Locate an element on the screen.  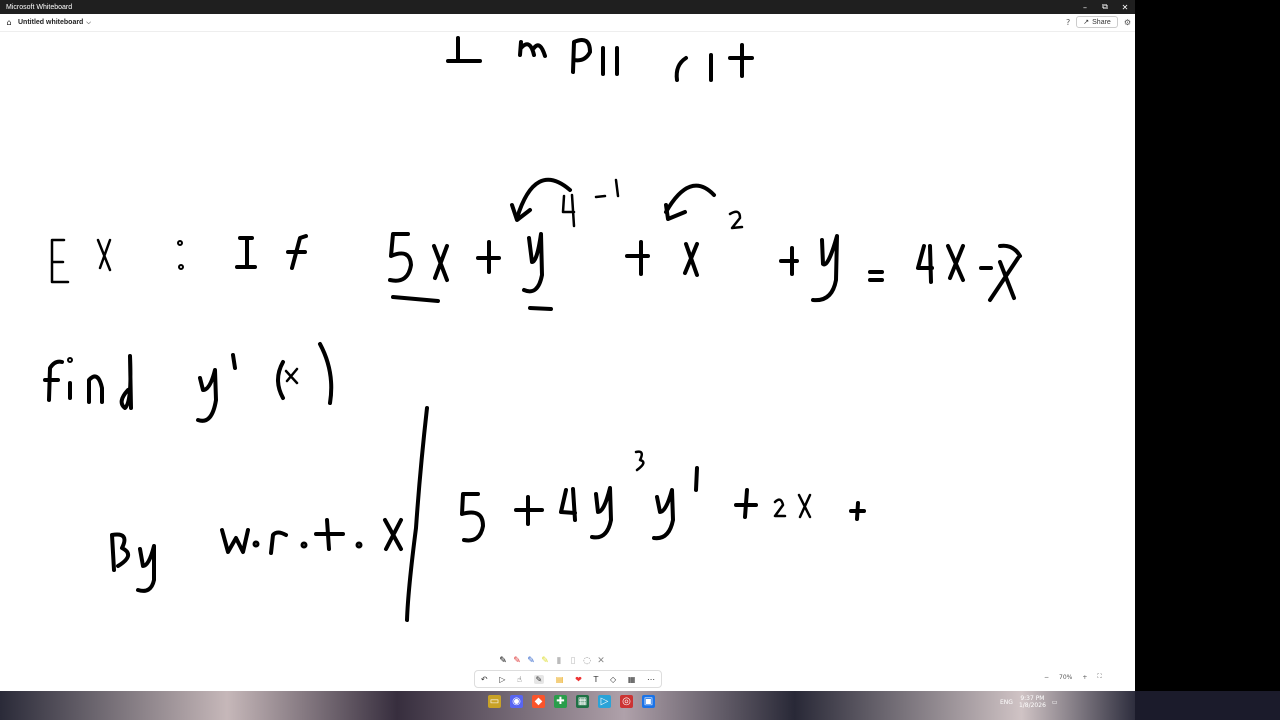
taskbar: ▭ ◉ ◆ ✚ ▦ ▷ ◎ ▣ ENG 9:37 PM 1/8/2026 ▭ is located at coordinates (640, 705).